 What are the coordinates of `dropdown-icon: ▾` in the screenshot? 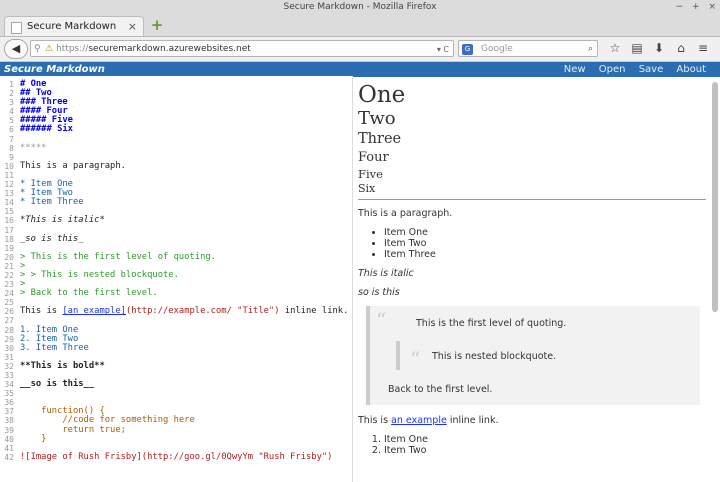 It's located at (439, 49).